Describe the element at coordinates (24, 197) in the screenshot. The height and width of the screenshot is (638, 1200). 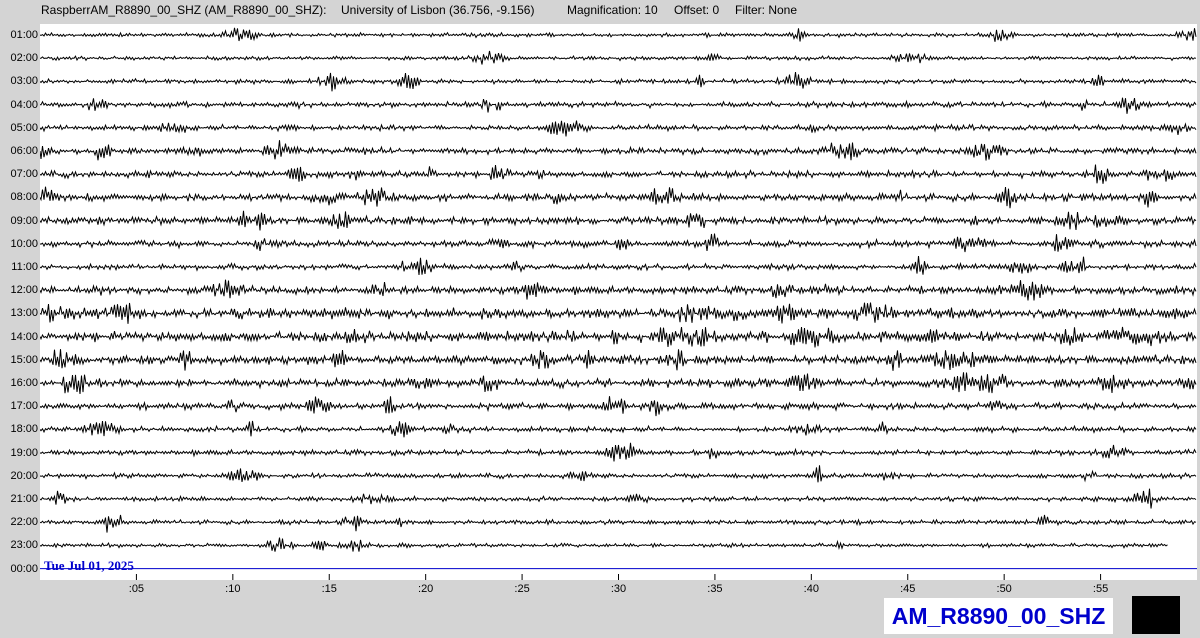
I see `hour-label: 08:00` at that location.